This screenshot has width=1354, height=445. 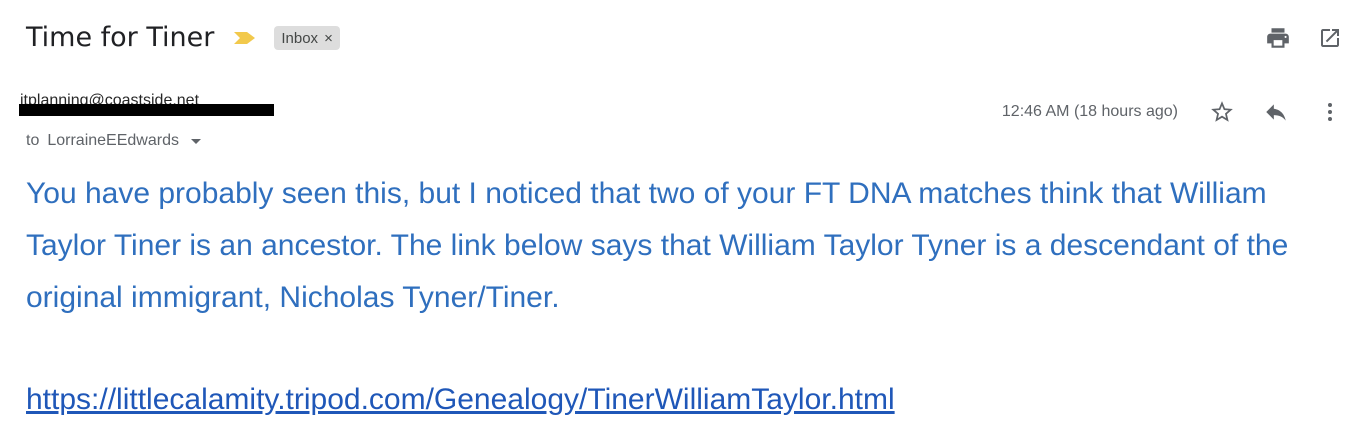 What do you see at coordinates (245, 38) in the screenshot?
I see `importance-marker-icon` at bounding box center [245, 38].